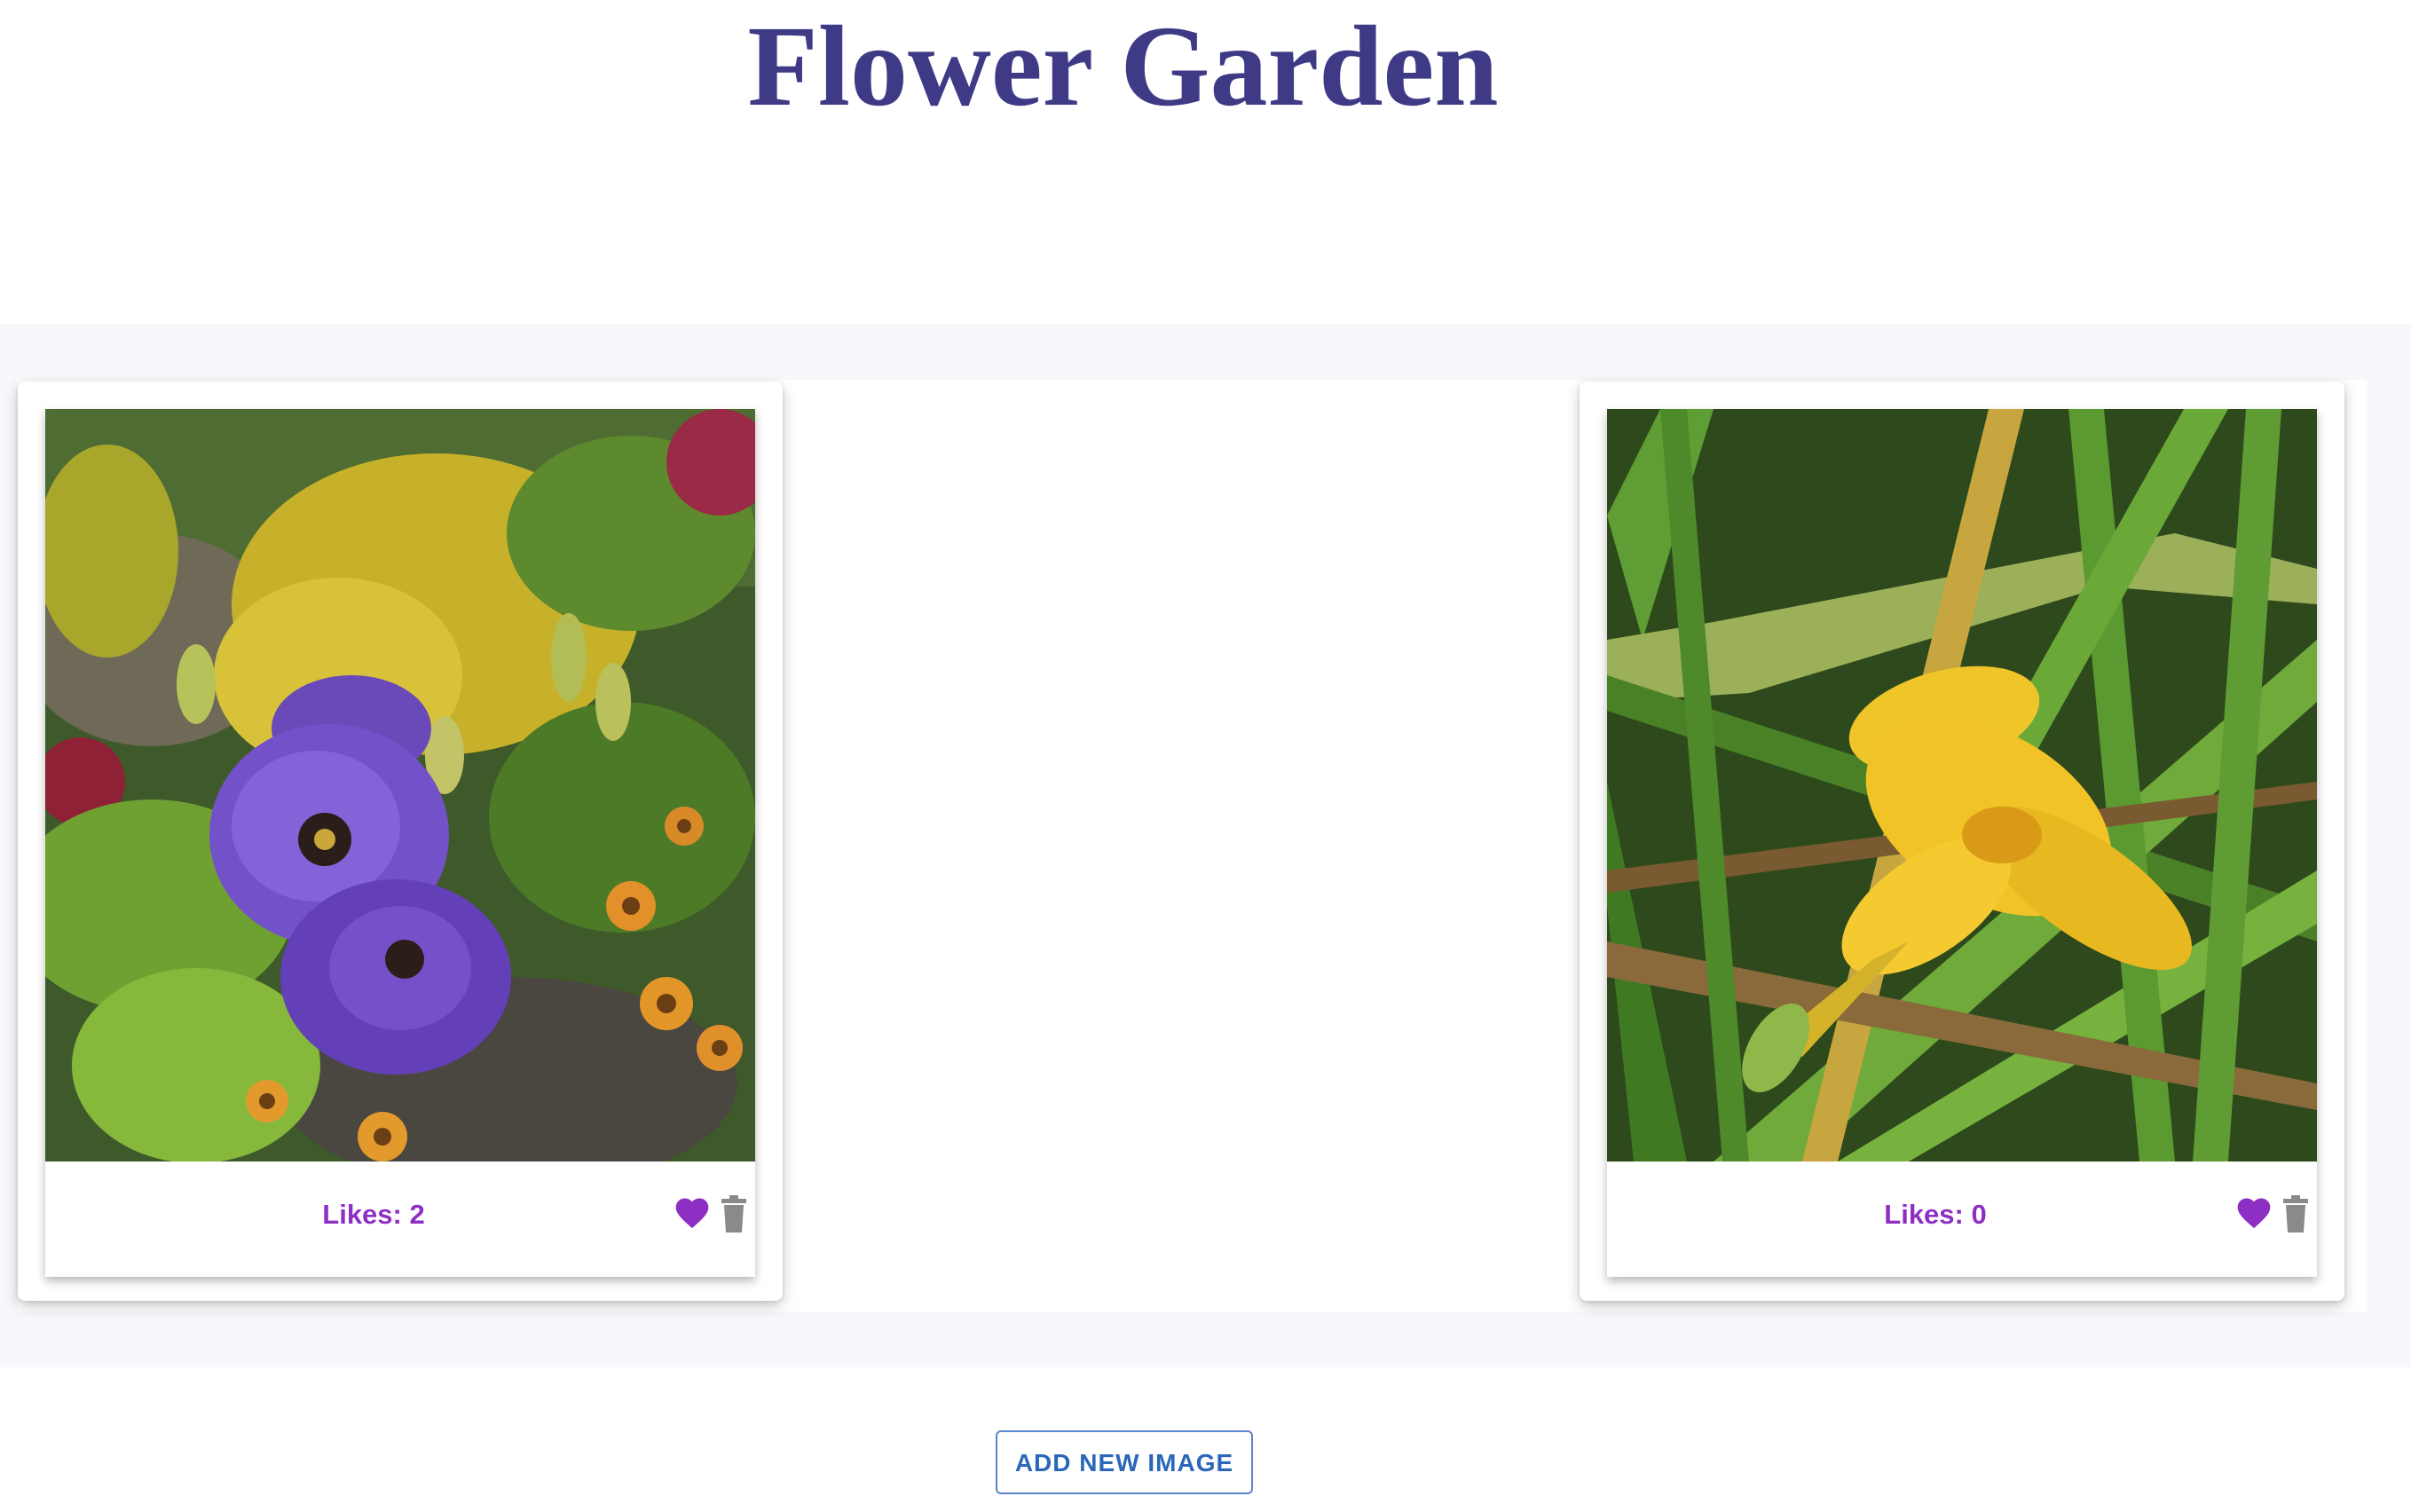 Image resolution: width=2411 pixels, height=1512 pixels. I want to click on gallery-edge-right, so click(2389, 846).